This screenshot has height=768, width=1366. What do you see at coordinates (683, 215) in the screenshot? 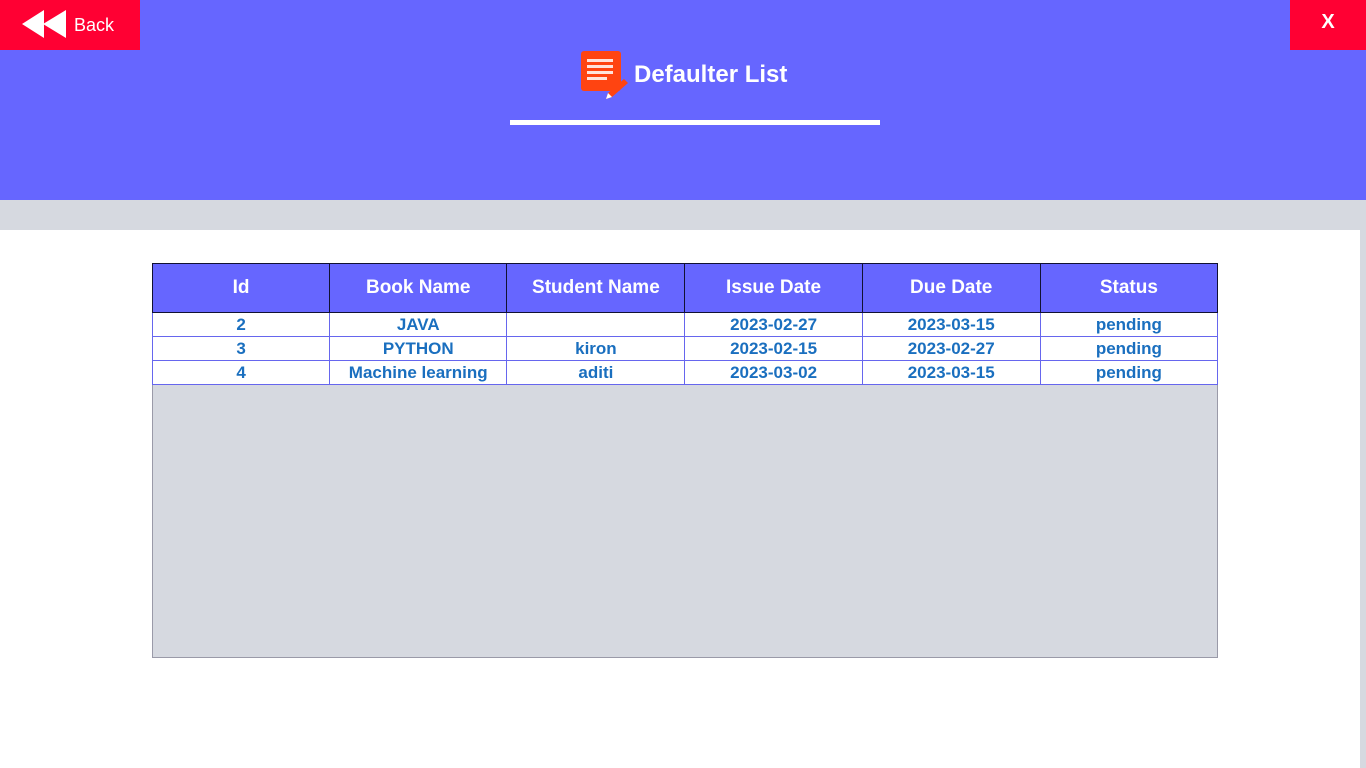
I see `separator-band` at bounding box center [683, 215].